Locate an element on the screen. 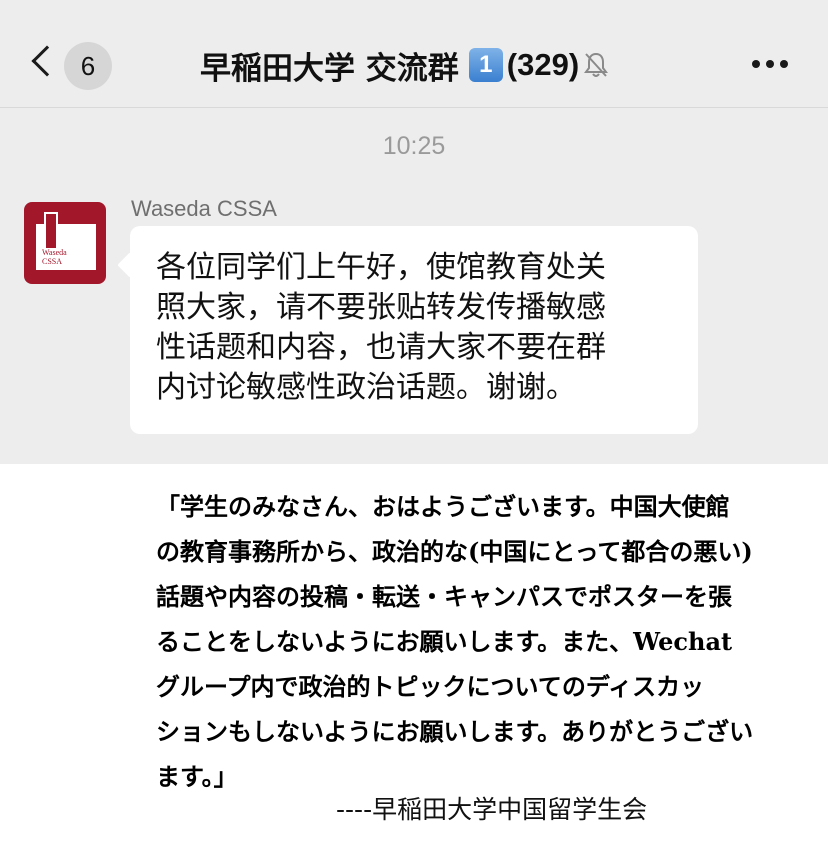 The width and height of the screenshot is (828, 850). unread-count-badge: 6 is located at coordinates (88, 66).